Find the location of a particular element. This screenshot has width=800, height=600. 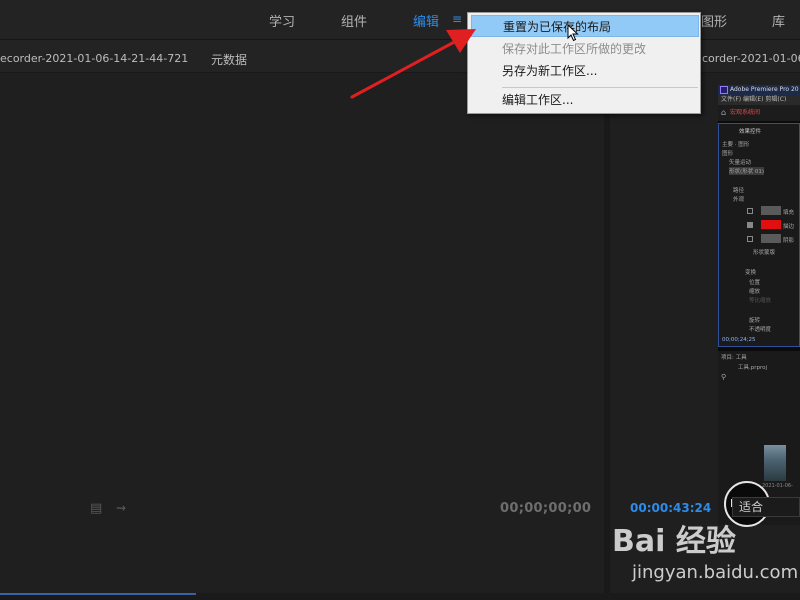

tab-assembly: 组件 is located at coordinates (354, 20).